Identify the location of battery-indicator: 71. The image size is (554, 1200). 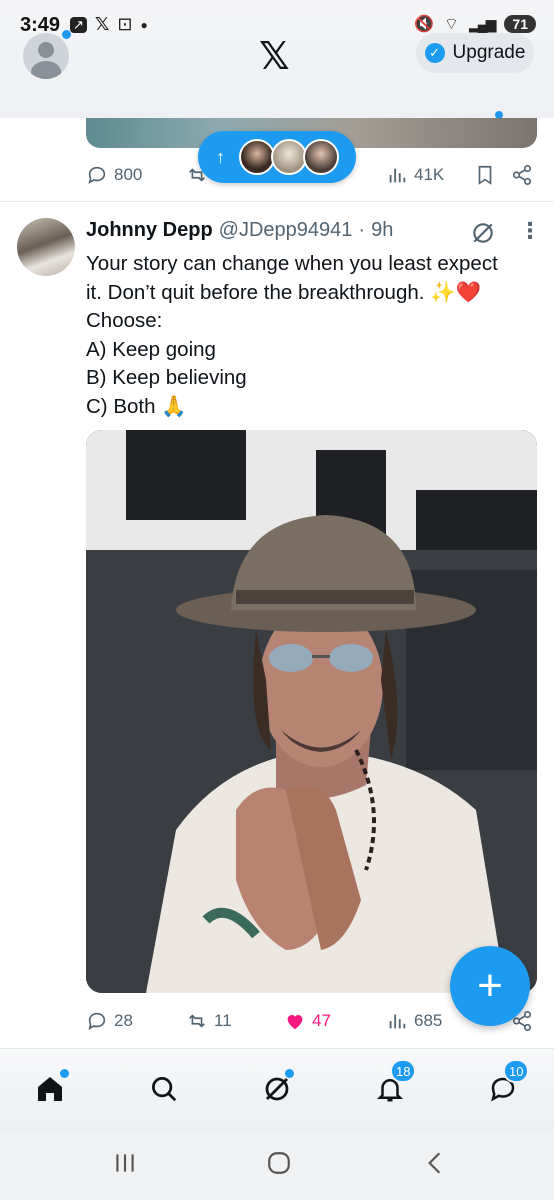
(520, 24).